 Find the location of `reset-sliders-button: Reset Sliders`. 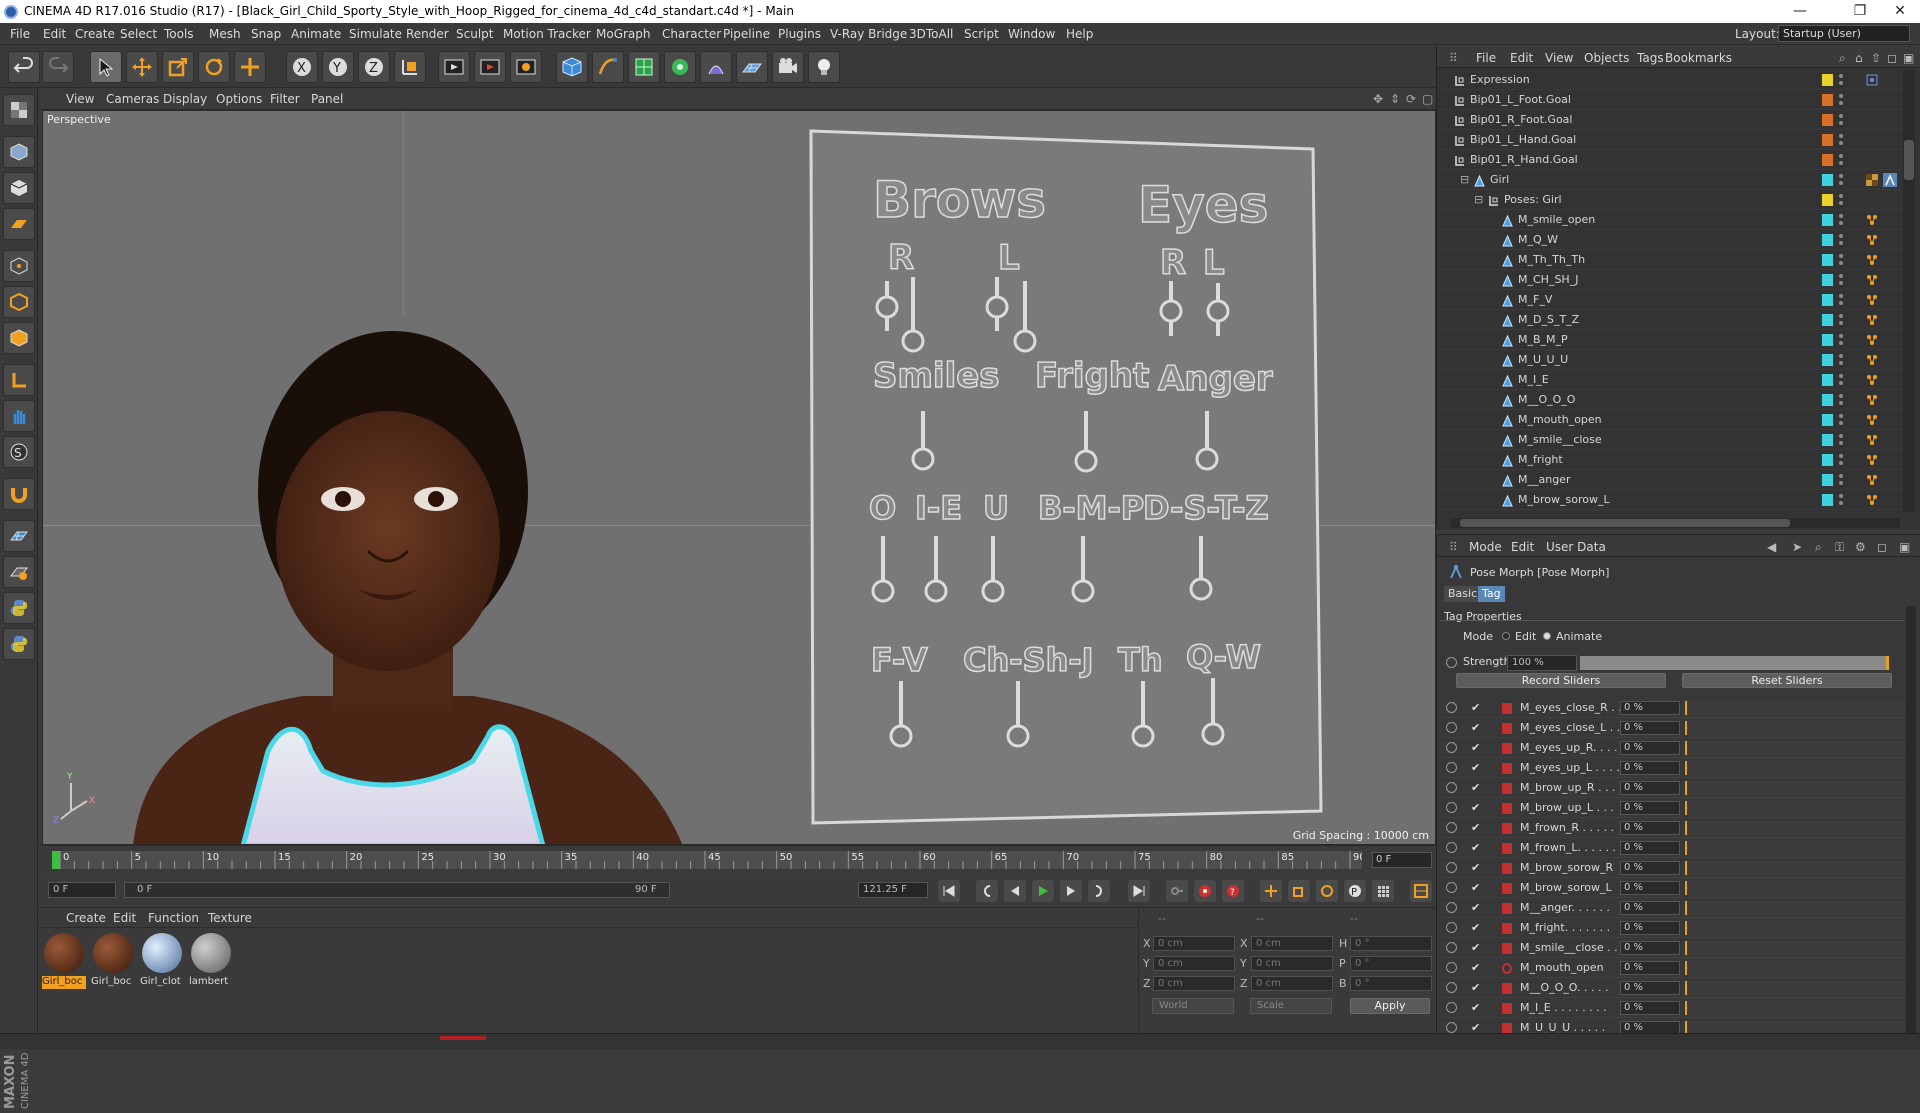

reset-sliders-button: Reset Sliders is located at coordinates (1787, 680).